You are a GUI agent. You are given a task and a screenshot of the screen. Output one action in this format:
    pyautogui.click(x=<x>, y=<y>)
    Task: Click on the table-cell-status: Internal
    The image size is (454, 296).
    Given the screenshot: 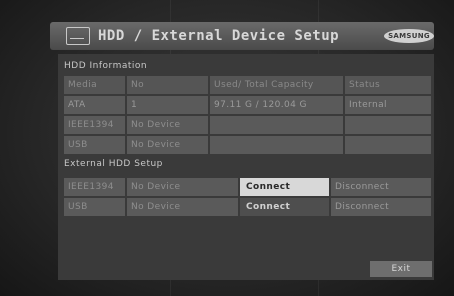 What is the action you would take?
    pyautogui.click(x=388, y=105)
    